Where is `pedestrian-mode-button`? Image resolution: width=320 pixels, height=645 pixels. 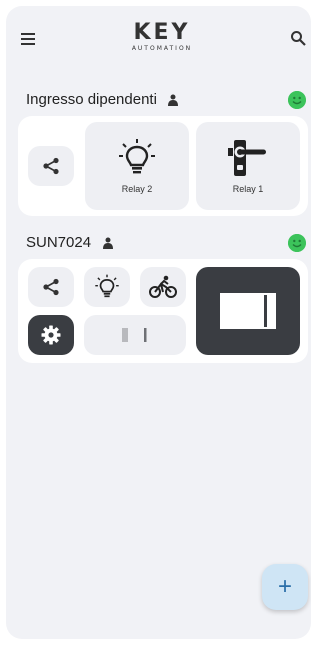 pedestrian-mode-button is located at coordinates (163, 287).